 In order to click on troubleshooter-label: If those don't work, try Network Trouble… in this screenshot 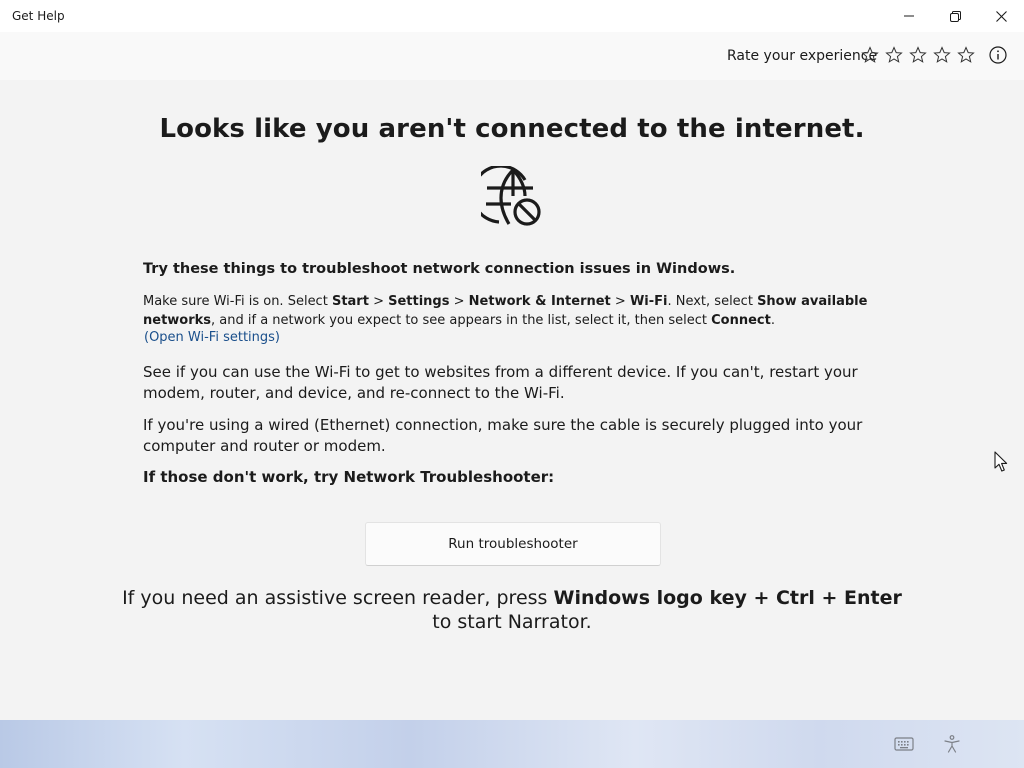, I will do `click(349, 477)`.